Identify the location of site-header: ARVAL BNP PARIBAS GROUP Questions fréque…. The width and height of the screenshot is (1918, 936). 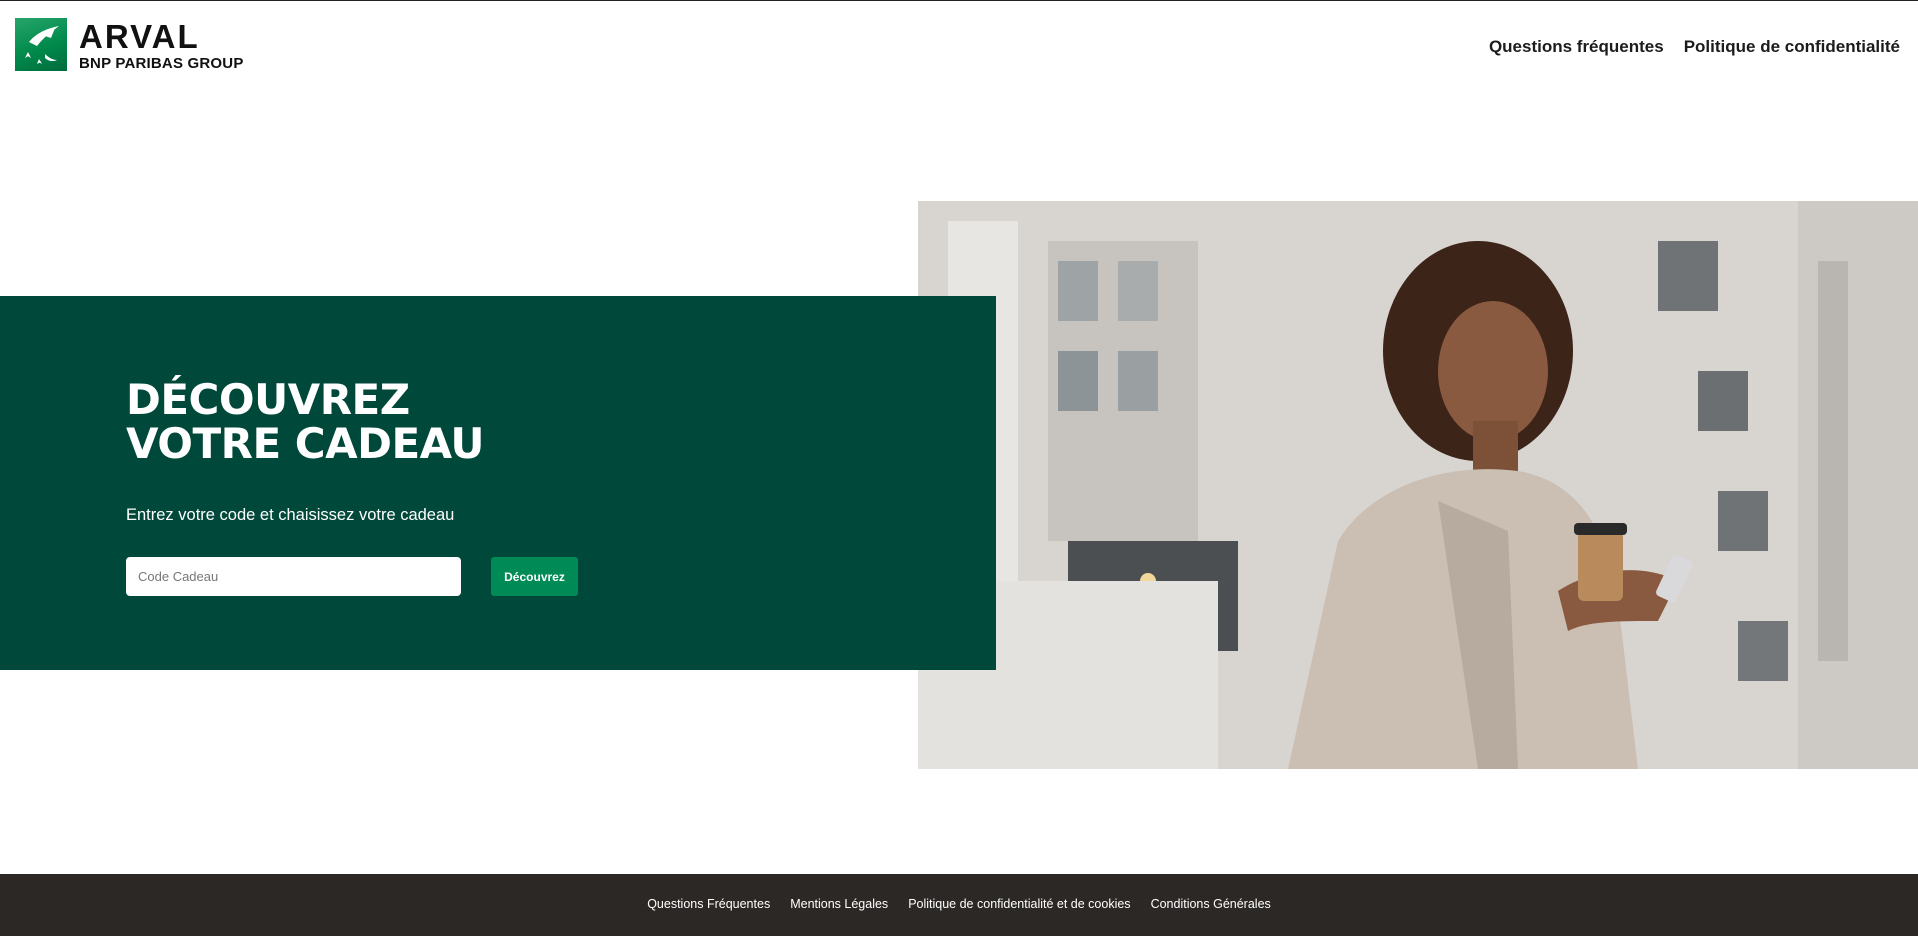
(959, 46).